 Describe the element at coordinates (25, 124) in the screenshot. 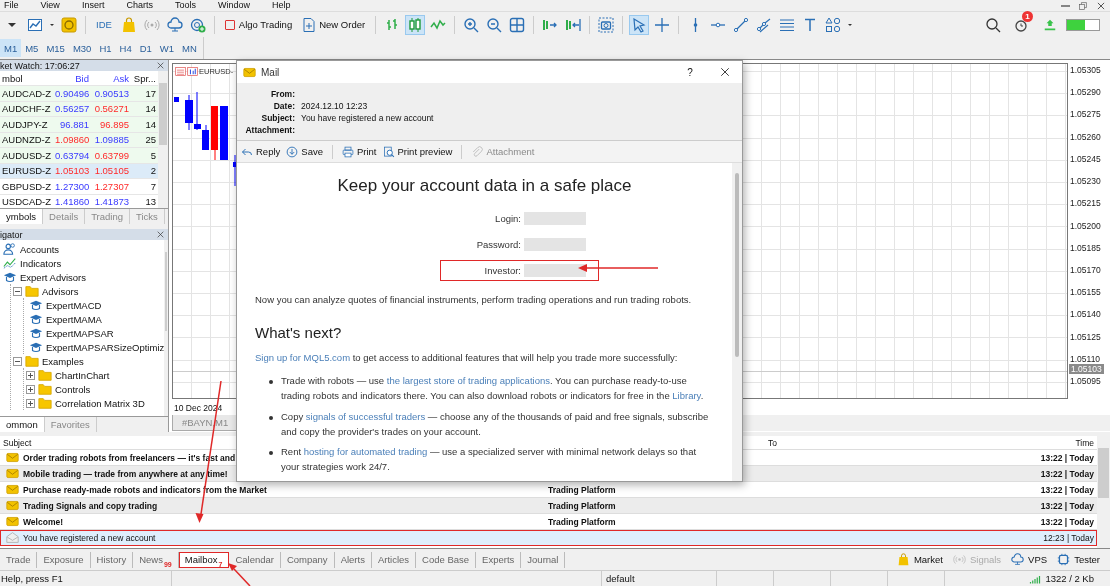

I see `symbol-cell-text: AUDJPY-Z` at that location.